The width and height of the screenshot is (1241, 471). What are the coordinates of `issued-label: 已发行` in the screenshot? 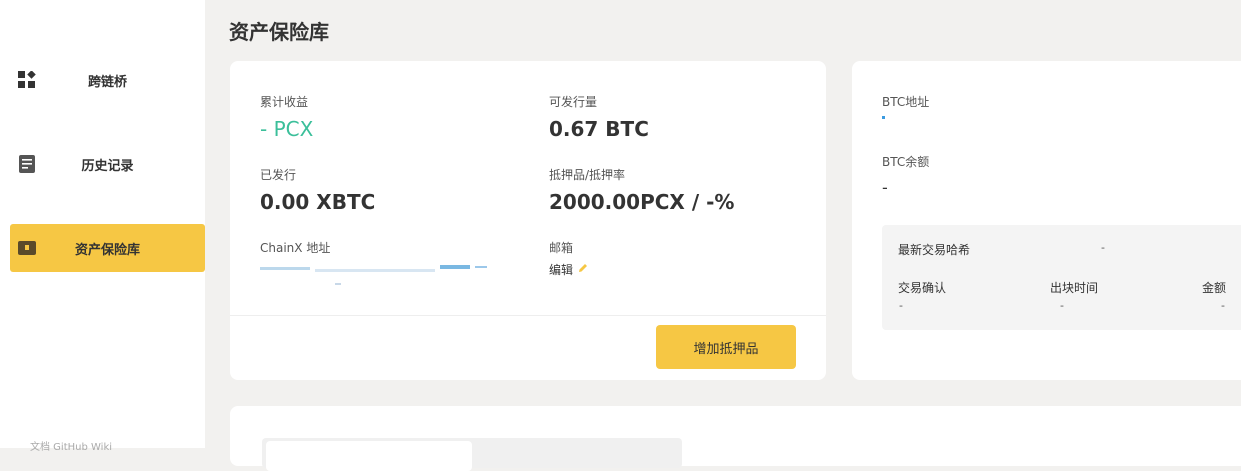 It's located at (278, 175).